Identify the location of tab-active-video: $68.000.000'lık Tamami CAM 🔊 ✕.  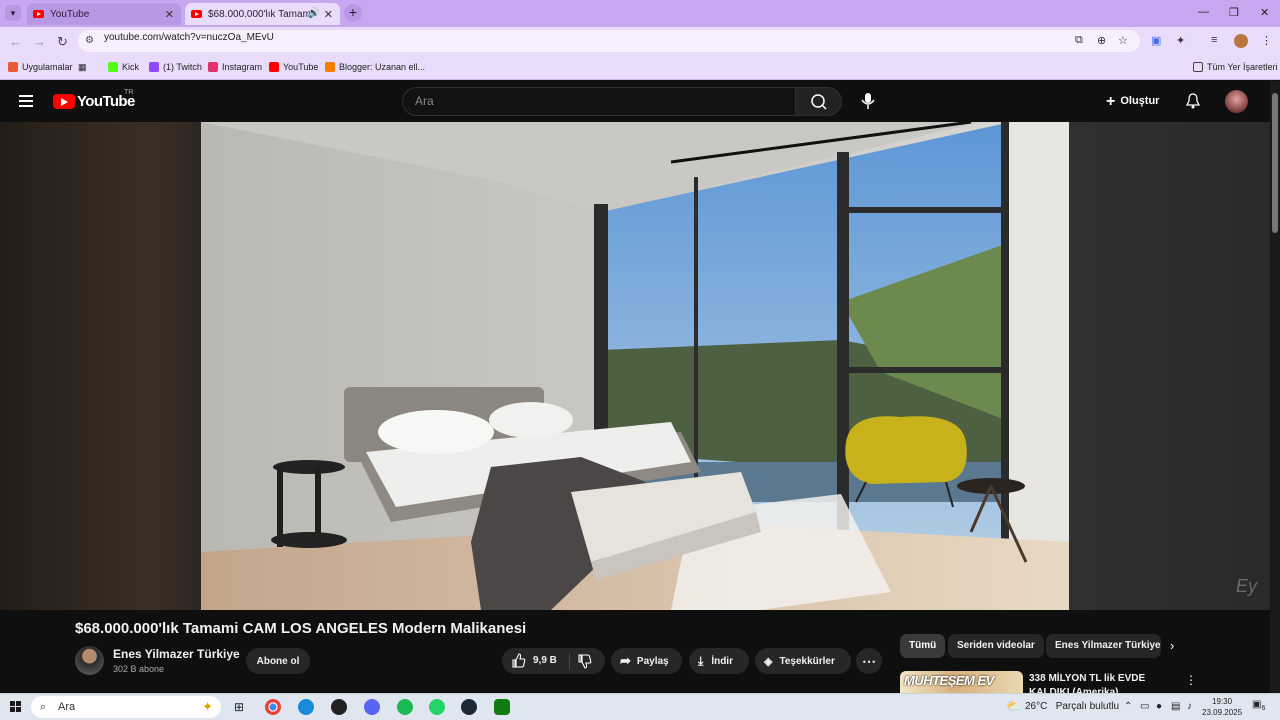
(262, 14).